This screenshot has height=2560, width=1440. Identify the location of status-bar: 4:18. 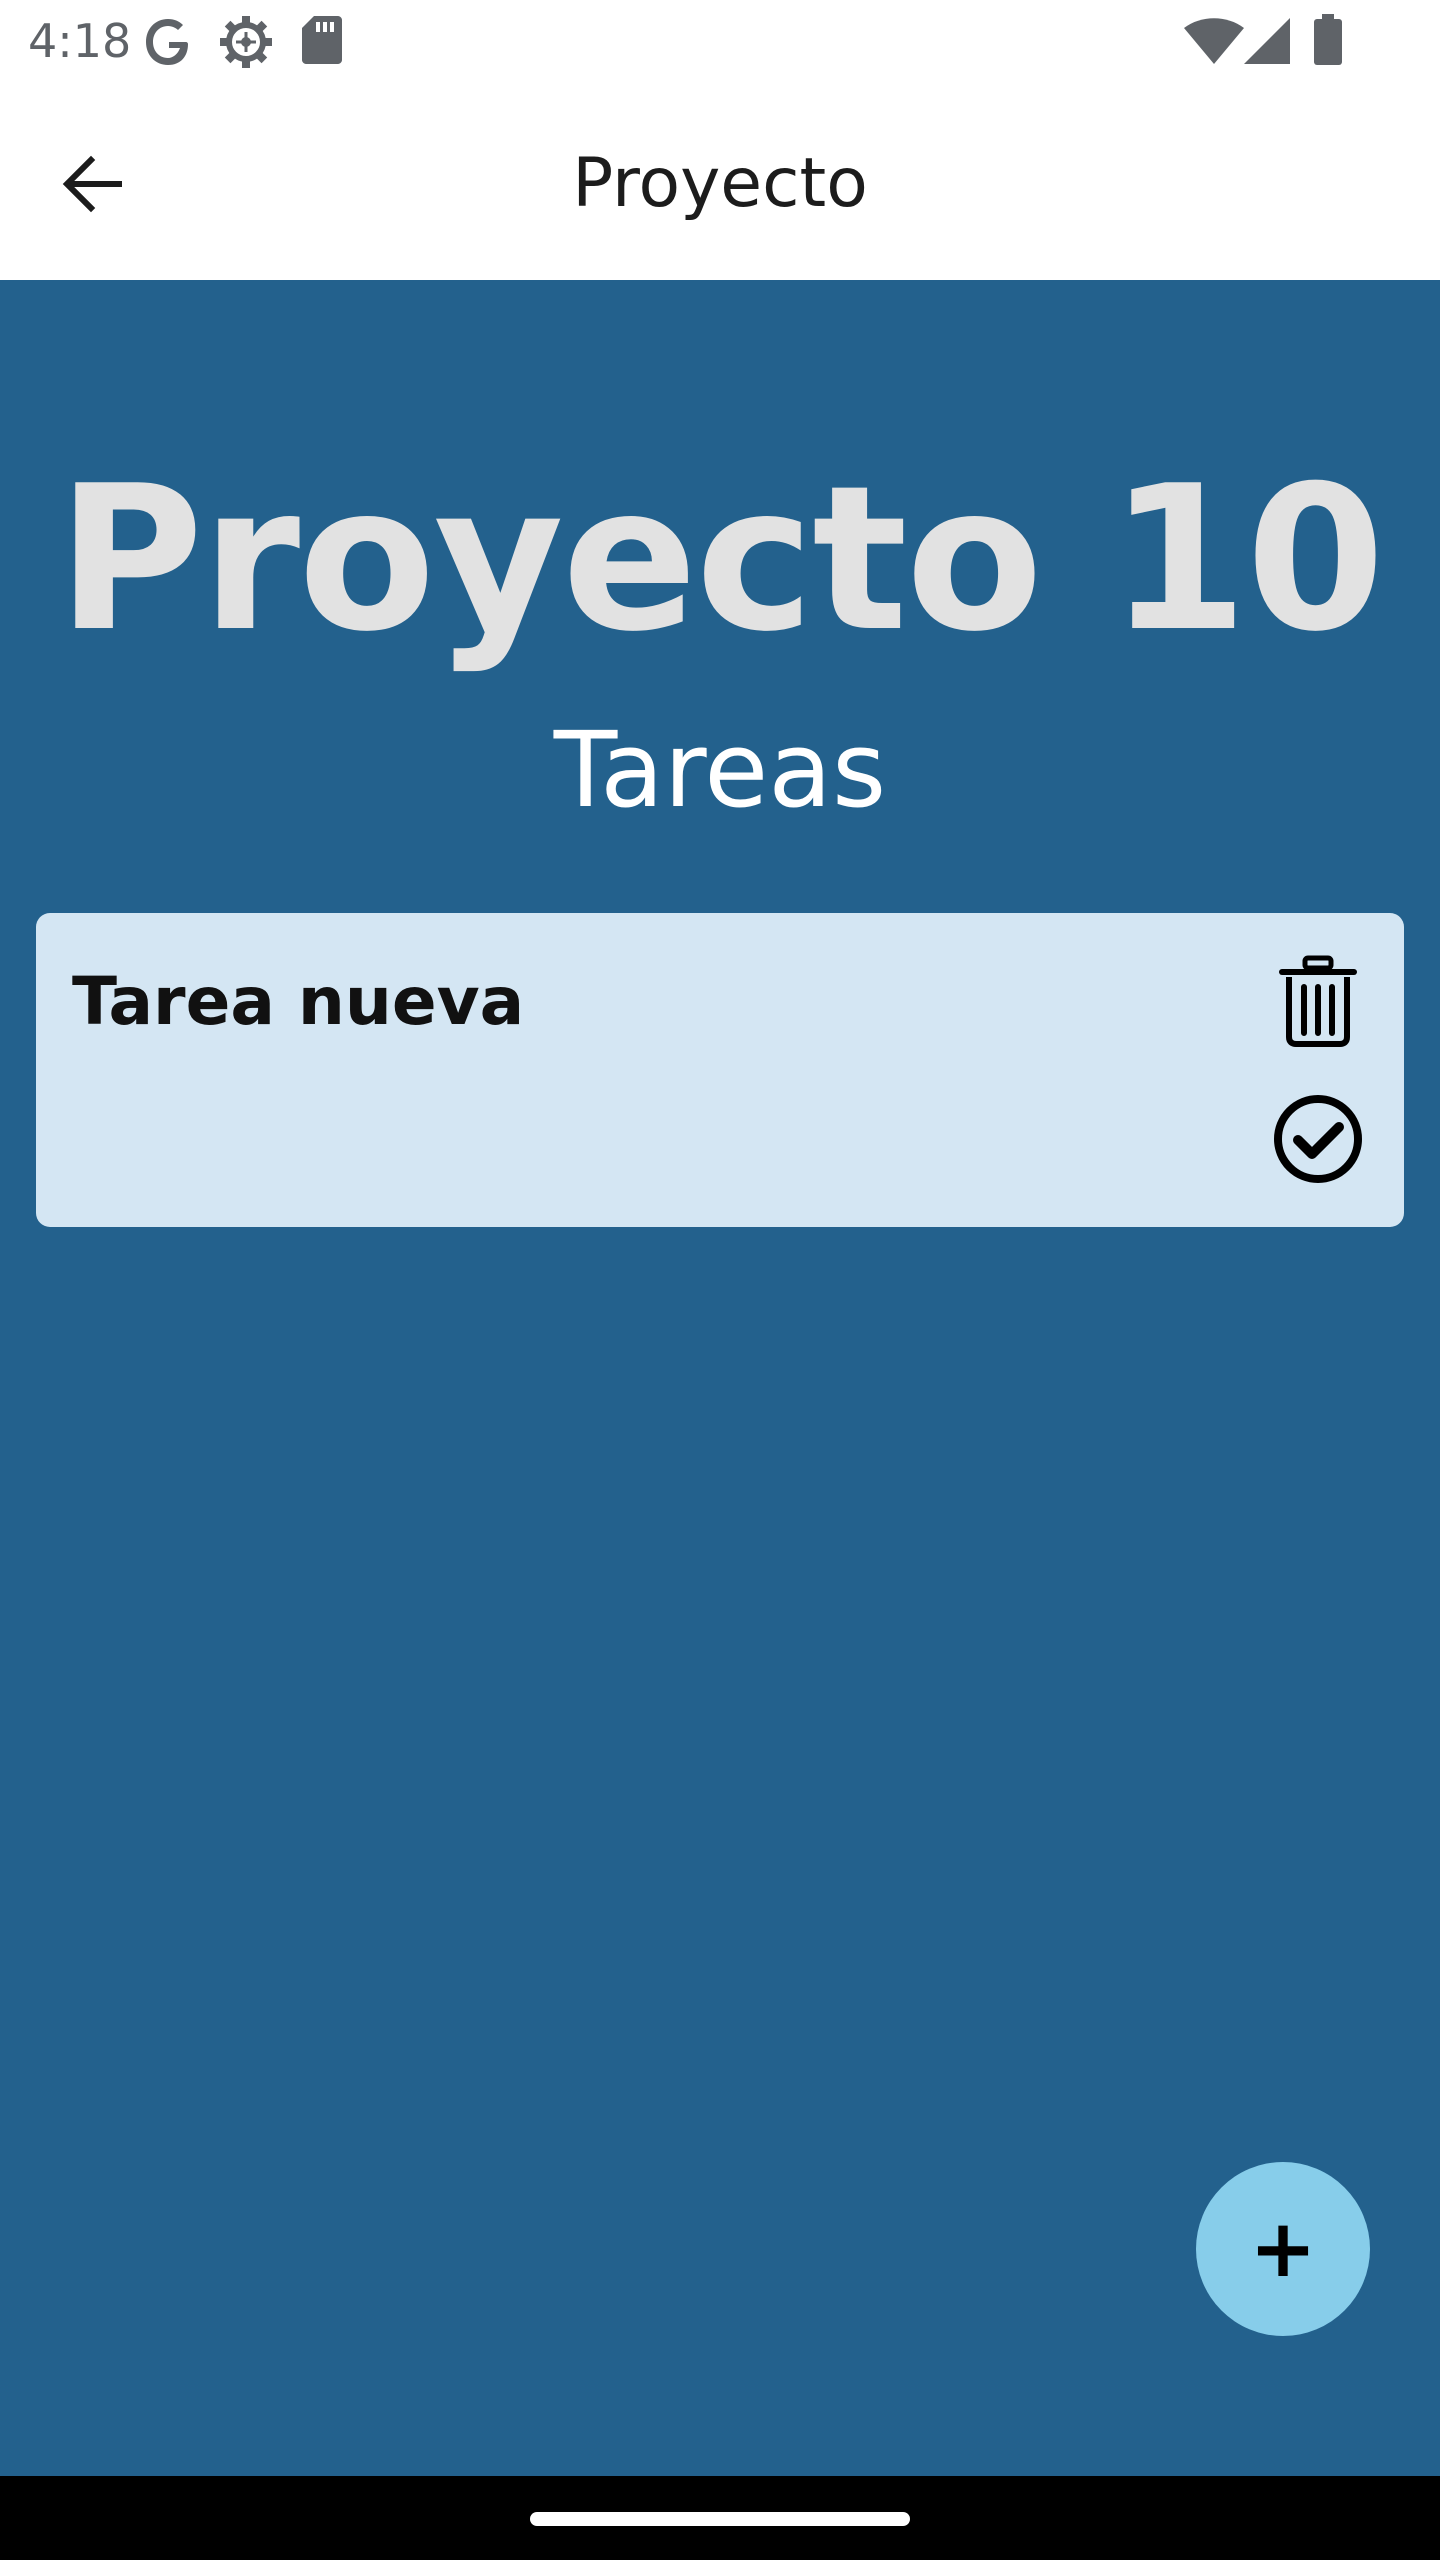
(720, 42).